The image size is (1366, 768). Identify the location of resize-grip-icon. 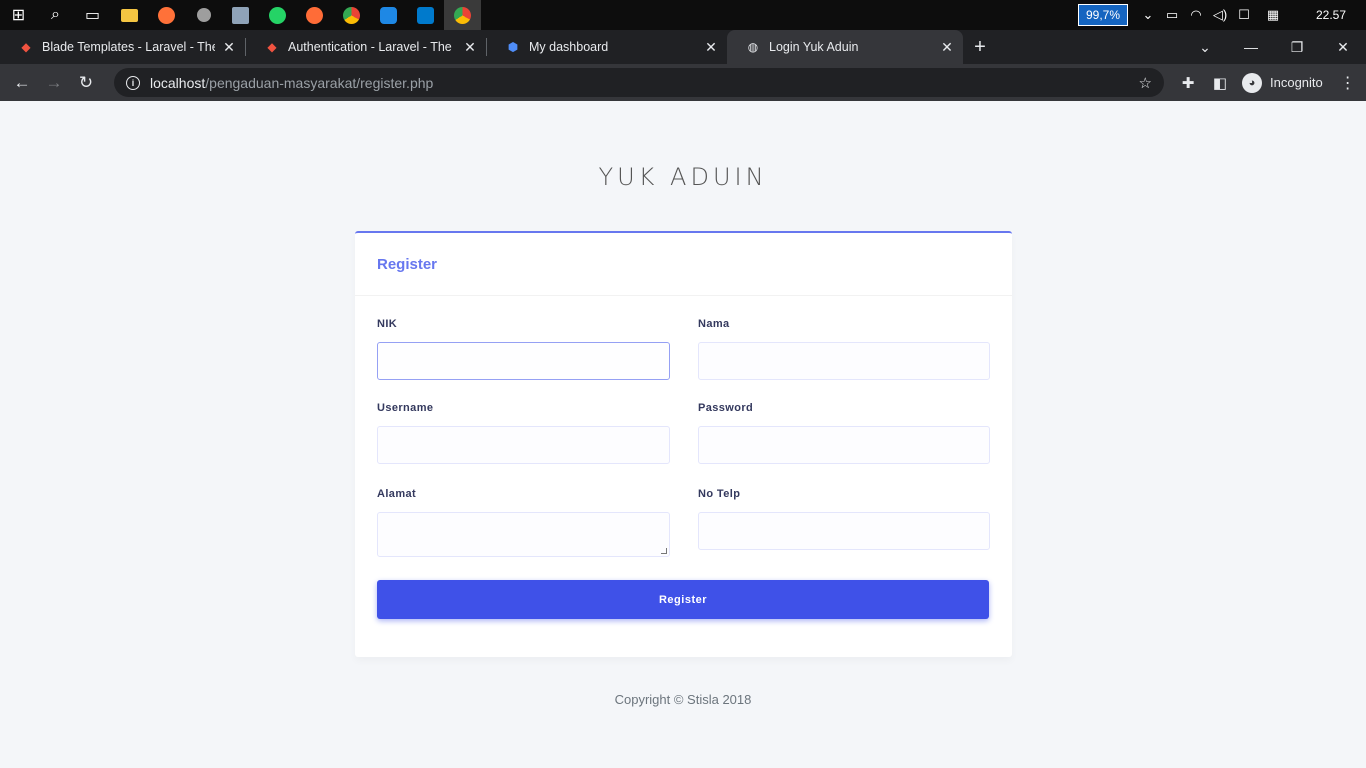
(664, 551).